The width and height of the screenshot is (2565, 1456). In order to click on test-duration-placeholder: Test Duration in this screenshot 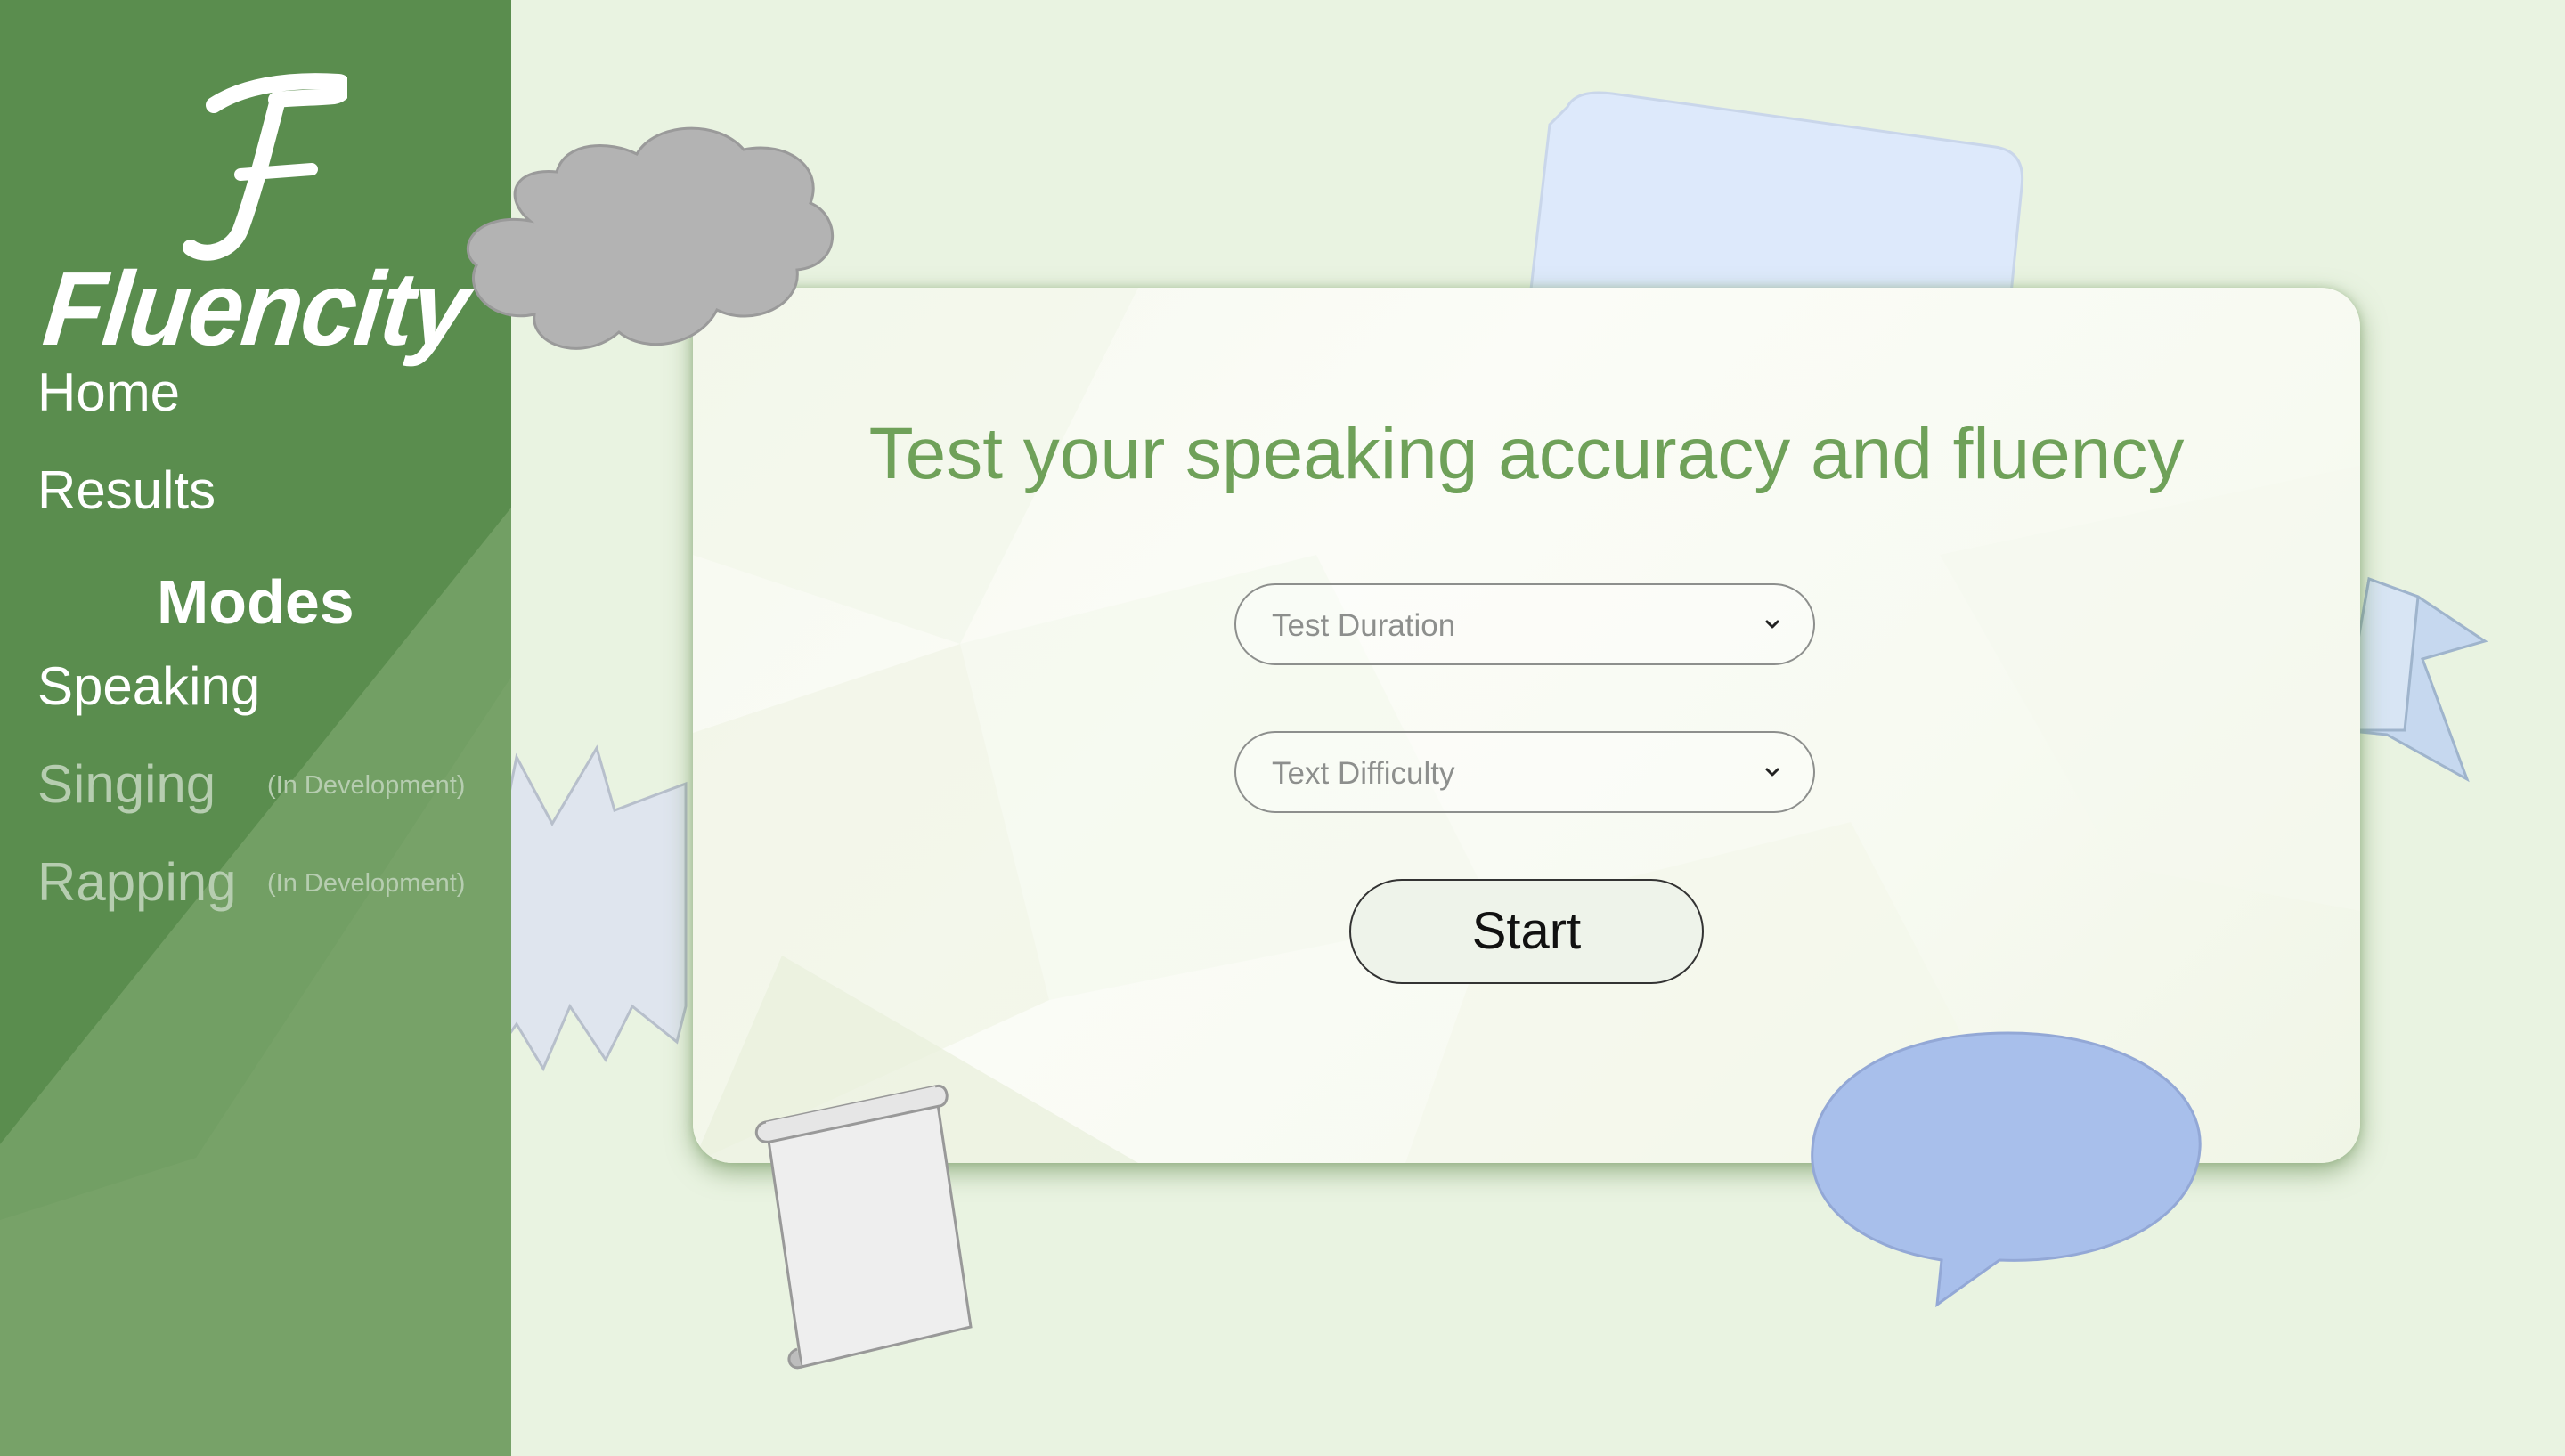, I will do `click(1364, 625)`.